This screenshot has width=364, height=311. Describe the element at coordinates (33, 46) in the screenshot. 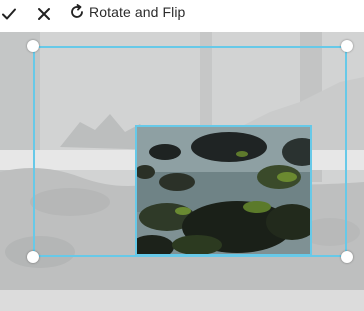

I see `crop-handle-top-left` at that location.